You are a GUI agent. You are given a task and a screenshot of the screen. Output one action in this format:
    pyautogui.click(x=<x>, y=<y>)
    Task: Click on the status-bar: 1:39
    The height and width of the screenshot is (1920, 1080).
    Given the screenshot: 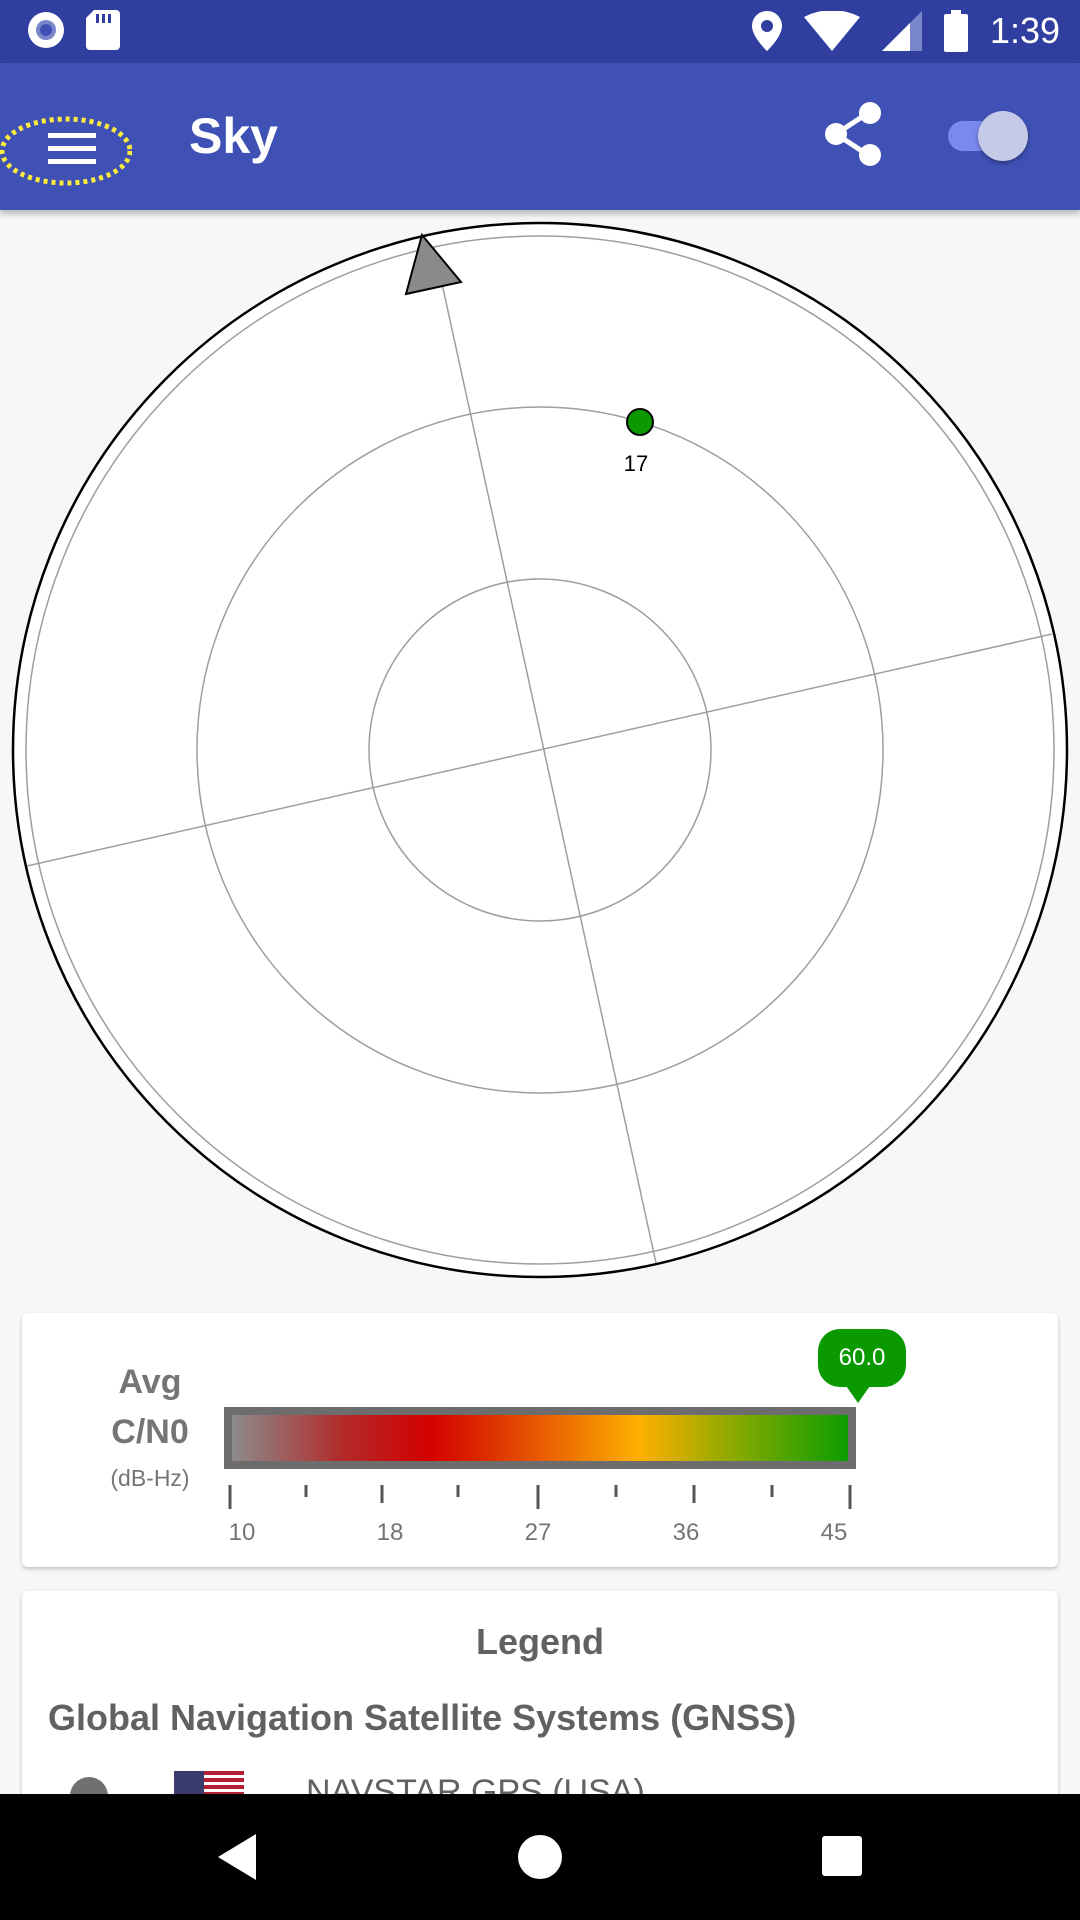 What is the action you would take?
    pyautogui.click(x=540, y=31)
    